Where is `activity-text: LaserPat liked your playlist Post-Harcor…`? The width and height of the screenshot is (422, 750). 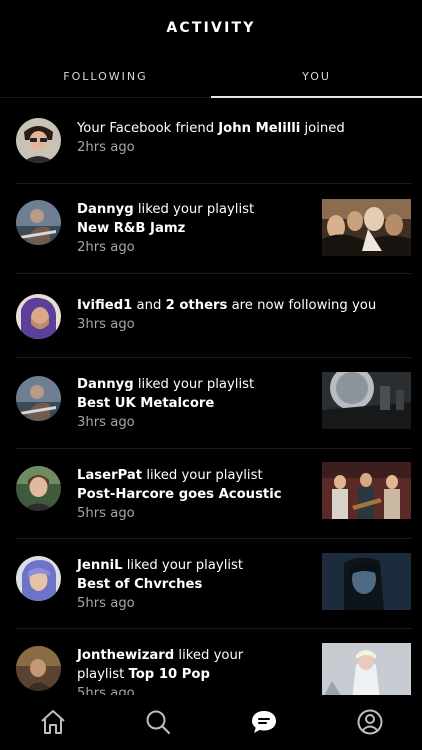
activity-text: LaserPat liked your playlist Post-Harcor… is located at coordinates (195, 494).